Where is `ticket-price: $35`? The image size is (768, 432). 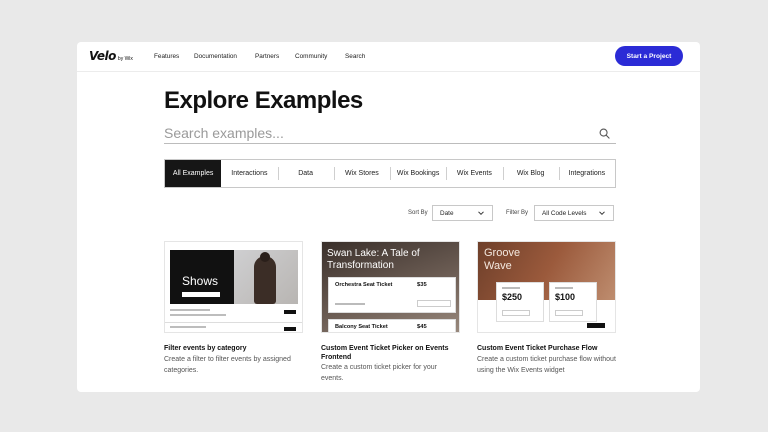
ticket-price: $35 is located at coordinates (422, 285).